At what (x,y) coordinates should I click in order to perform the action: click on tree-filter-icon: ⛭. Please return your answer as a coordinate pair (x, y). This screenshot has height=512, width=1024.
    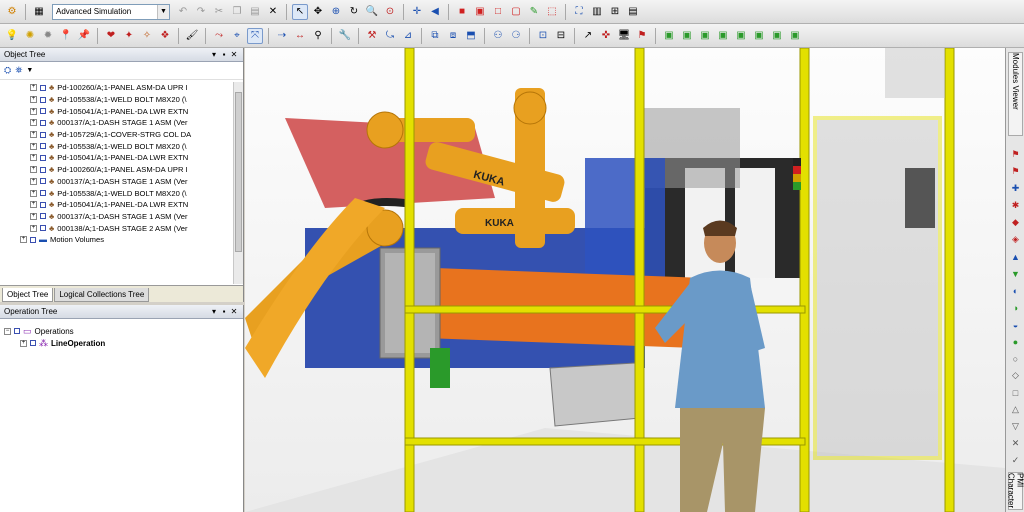
    Looking at the image, I should click on (7, 70).